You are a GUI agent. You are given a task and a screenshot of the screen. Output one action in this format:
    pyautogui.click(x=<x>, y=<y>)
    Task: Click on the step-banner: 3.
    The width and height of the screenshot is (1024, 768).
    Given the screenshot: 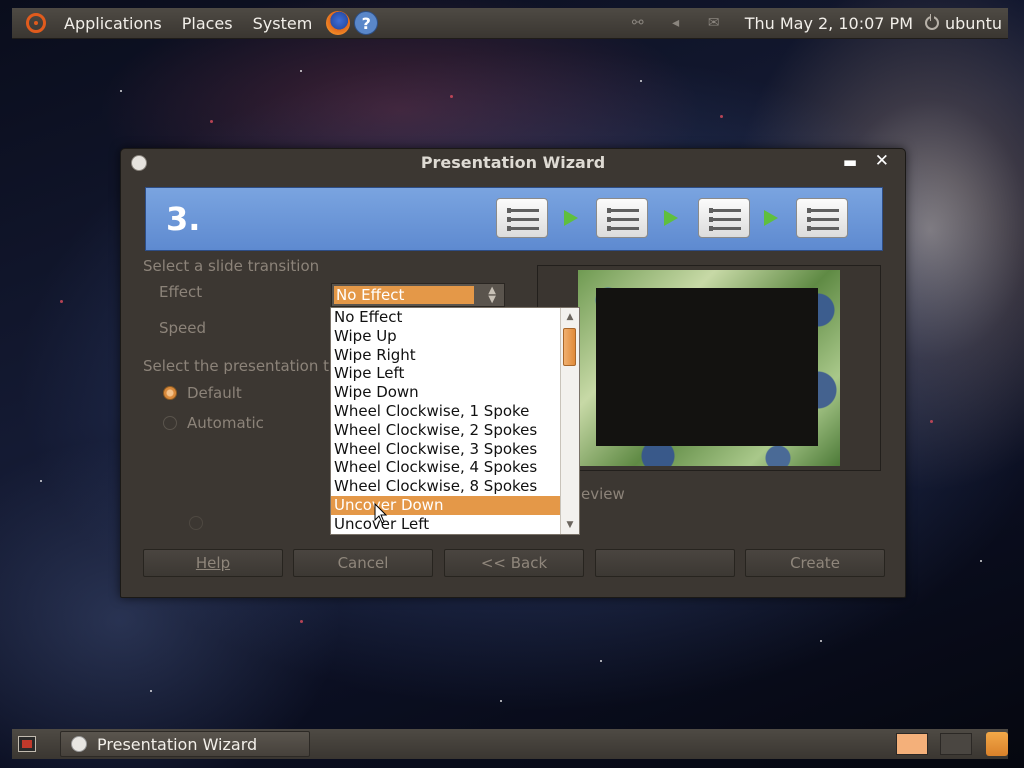 What is the action you would take?
    pyautogui.click(x=514, y=219)
    